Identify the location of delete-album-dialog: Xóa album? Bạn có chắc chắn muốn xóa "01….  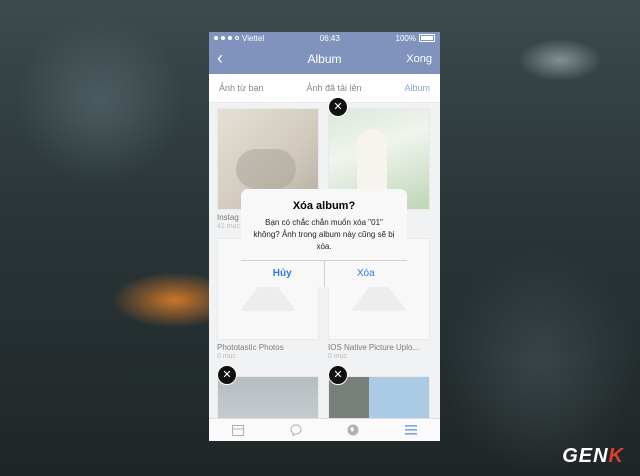
(324, 238).